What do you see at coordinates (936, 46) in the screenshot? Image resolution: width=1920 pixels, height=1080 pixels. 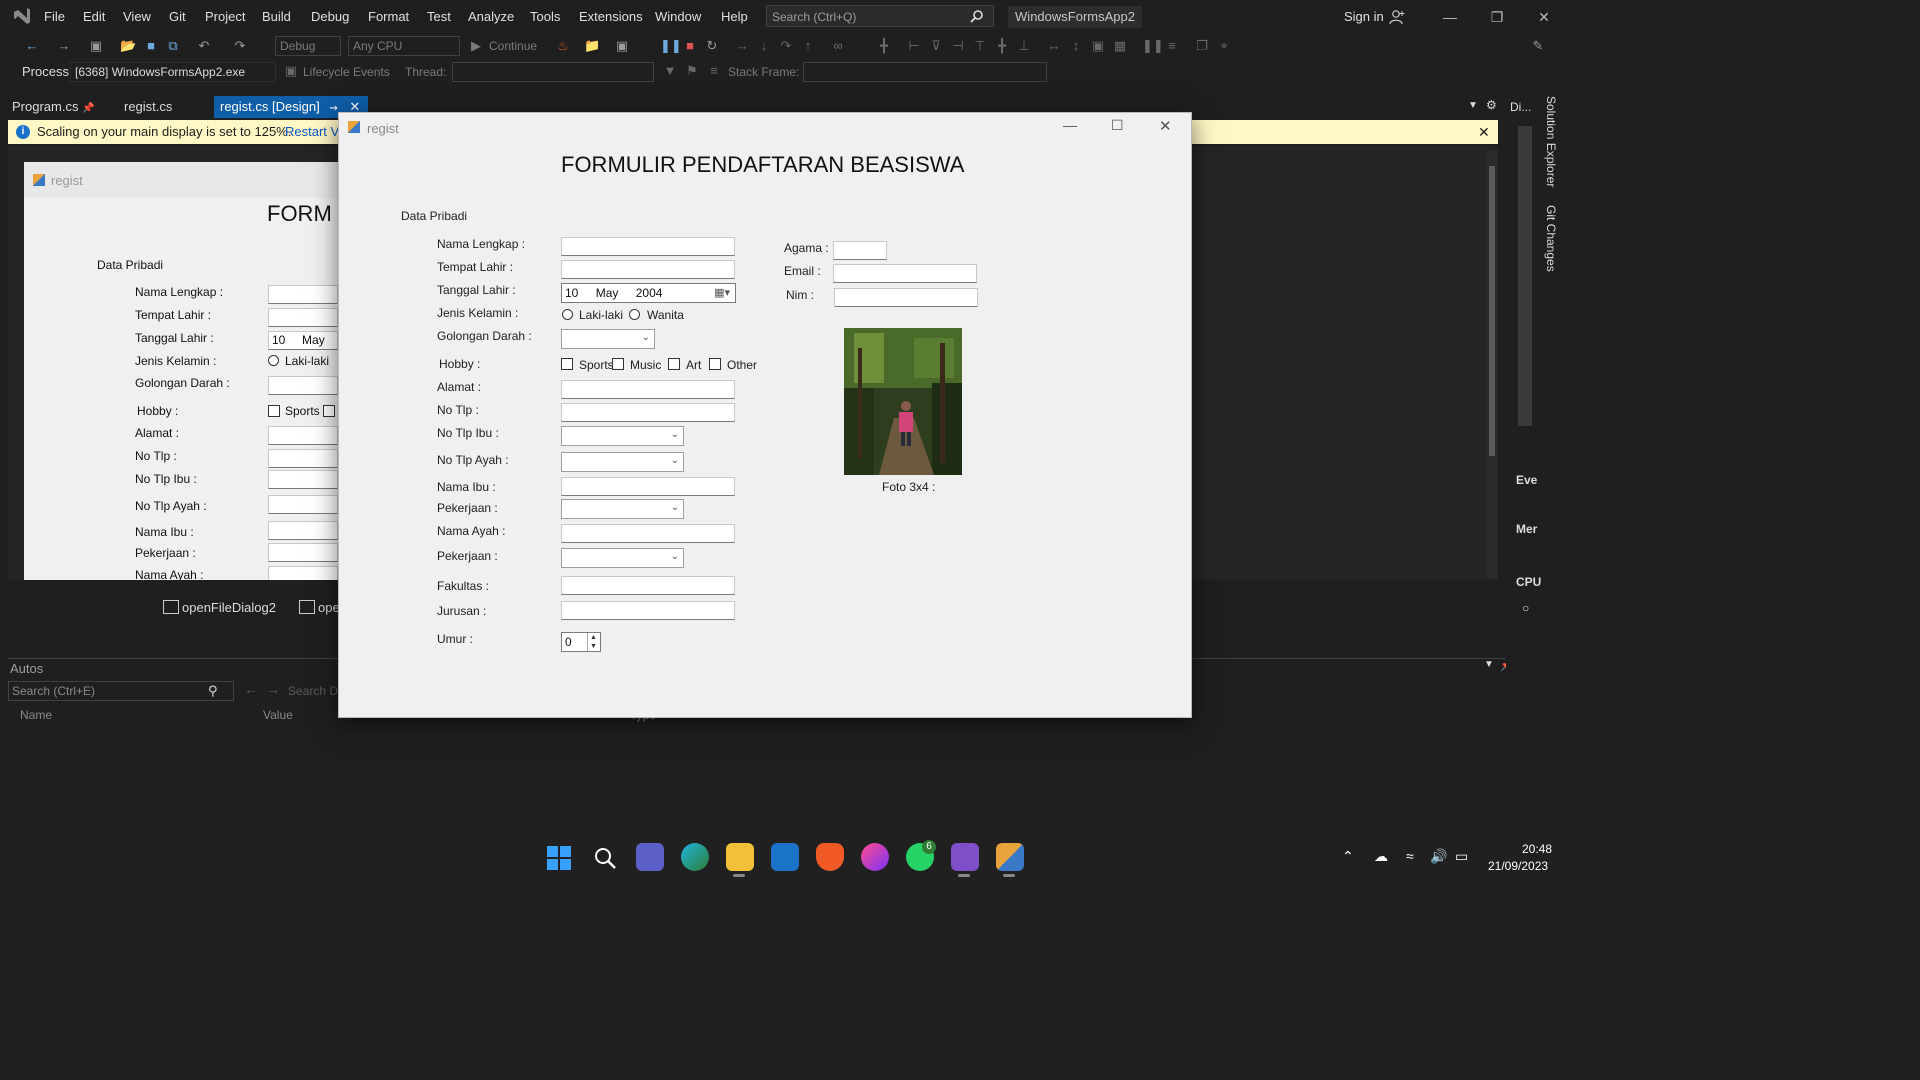 I see `align-center-icon: ⊽` at bounding box center [936, 46].